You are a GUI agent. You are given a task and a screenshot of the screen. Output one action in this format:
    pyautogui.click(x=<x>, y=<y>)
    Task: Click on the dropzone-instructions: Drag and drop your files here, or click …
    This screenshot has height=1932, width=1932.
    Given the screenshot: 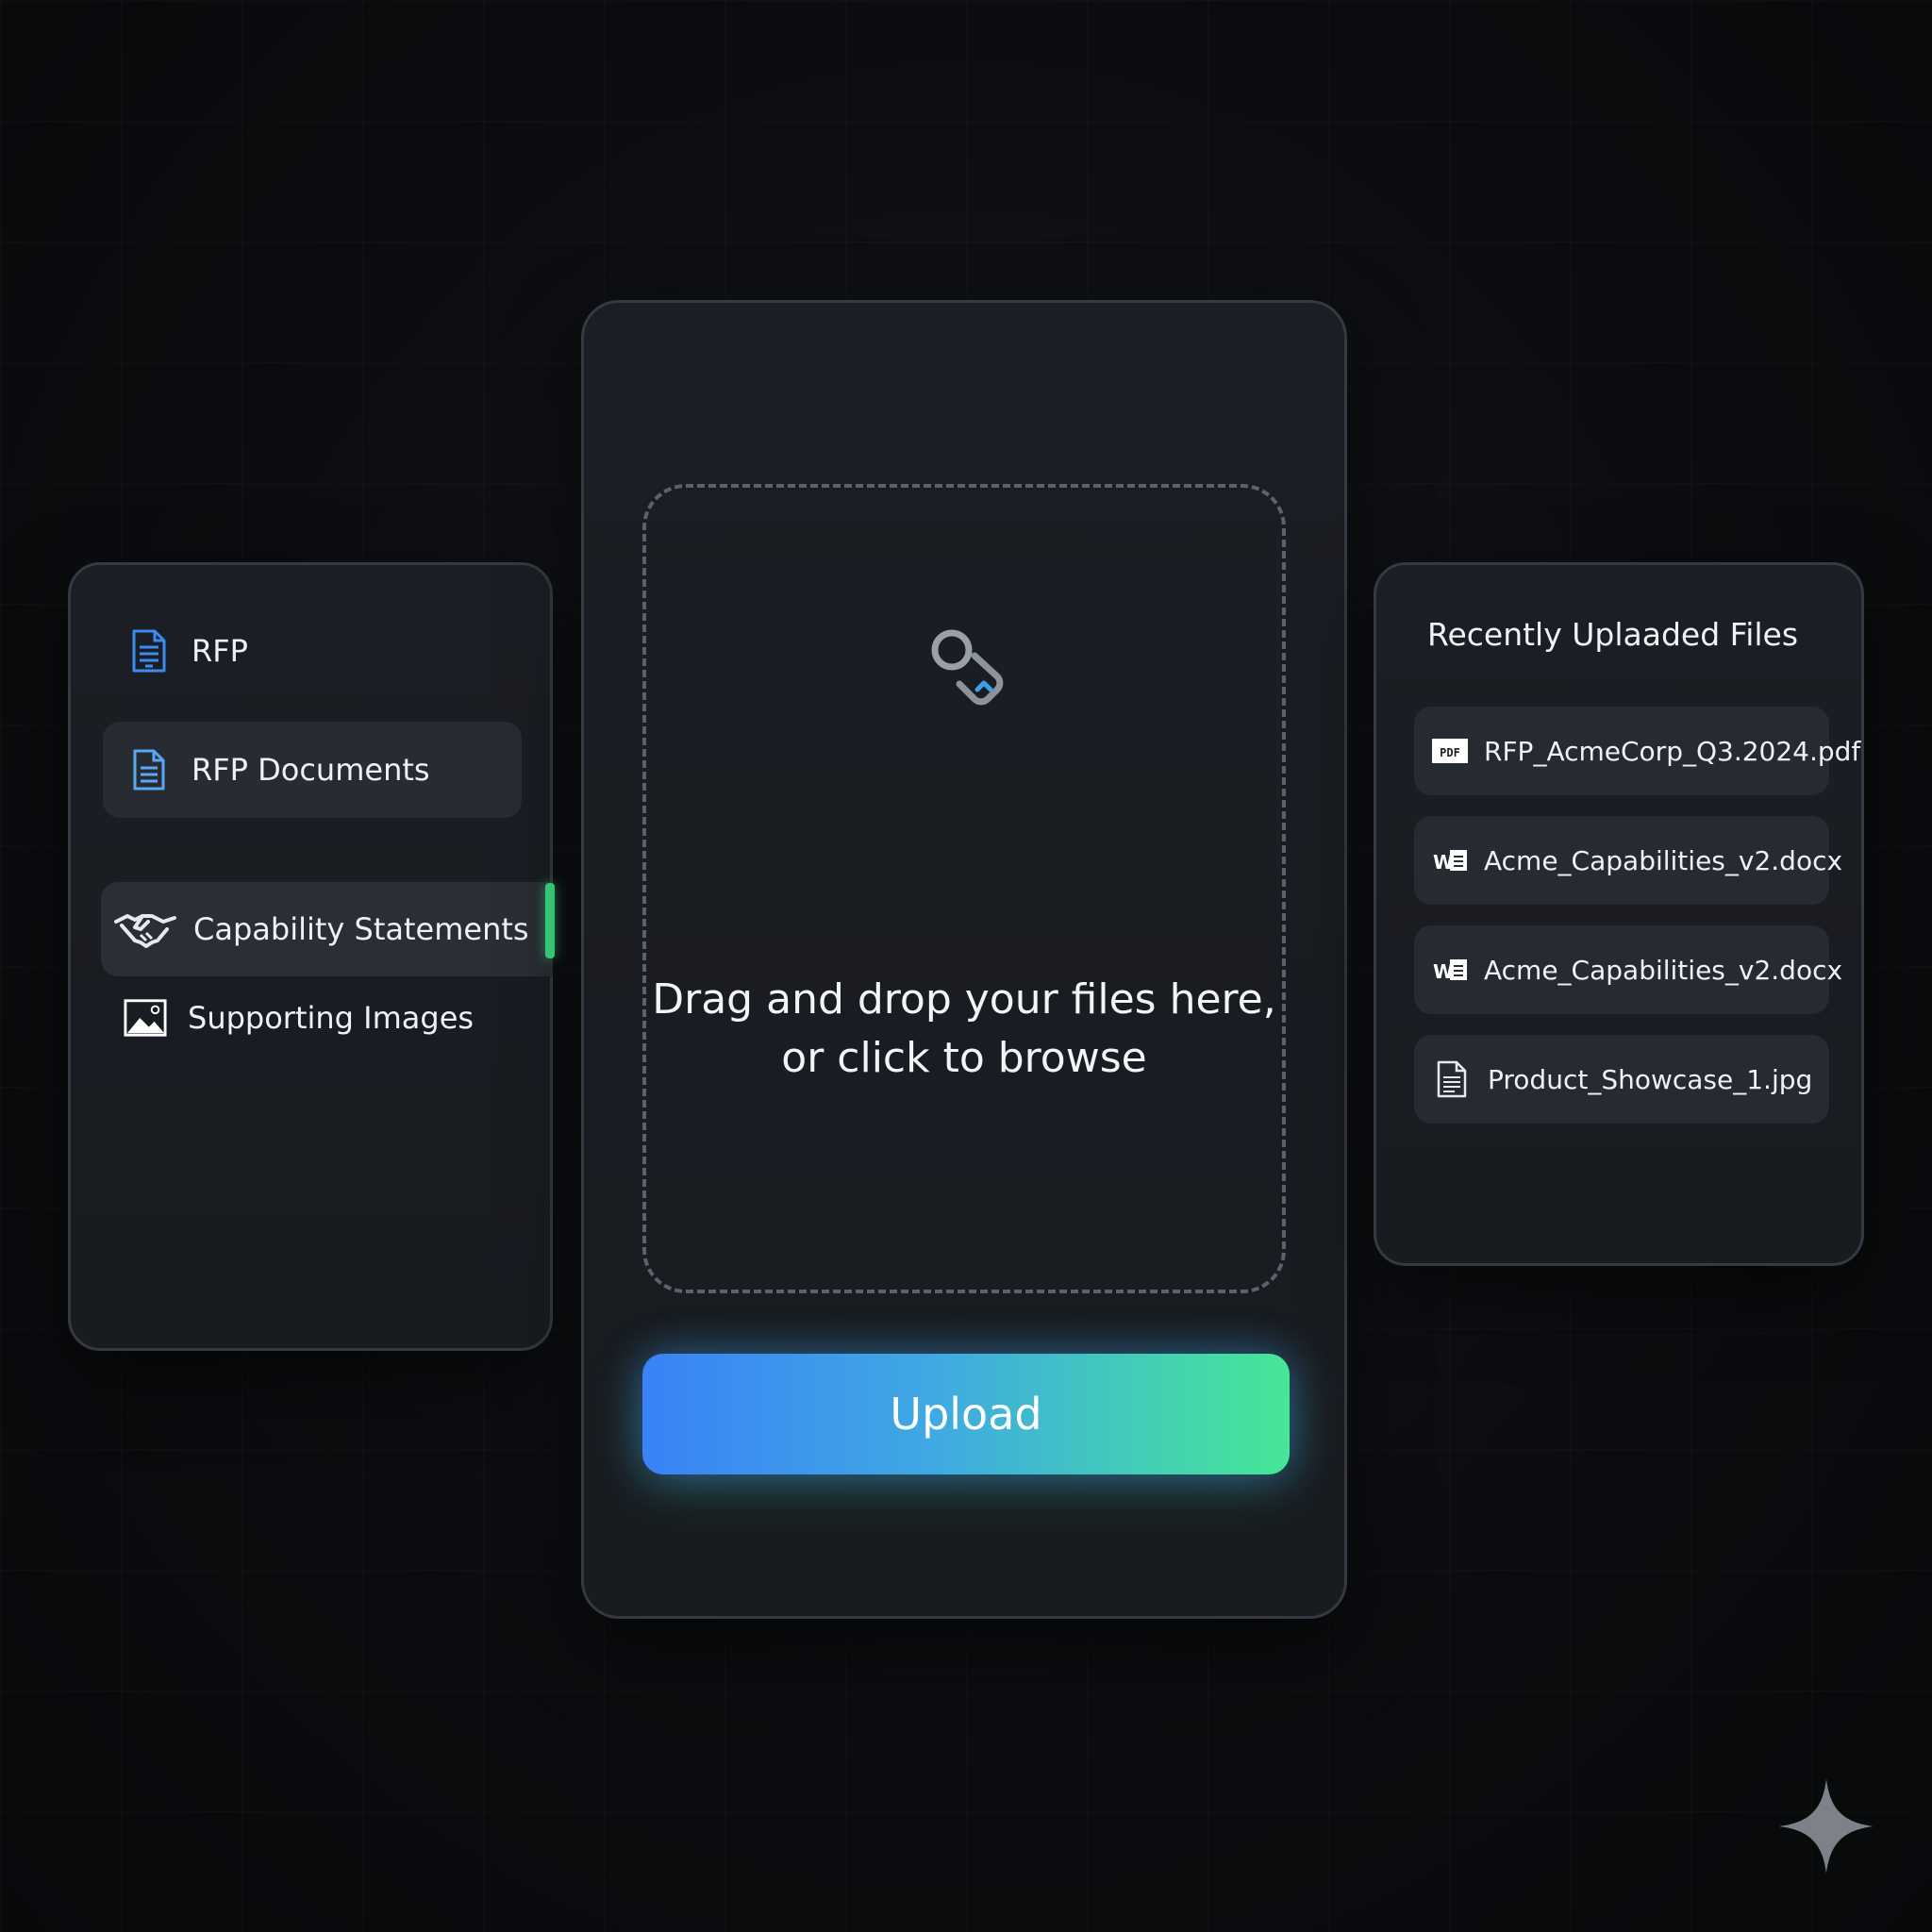 What is the action you would take?
    pyautogui.click(x=964, y=1030)
    